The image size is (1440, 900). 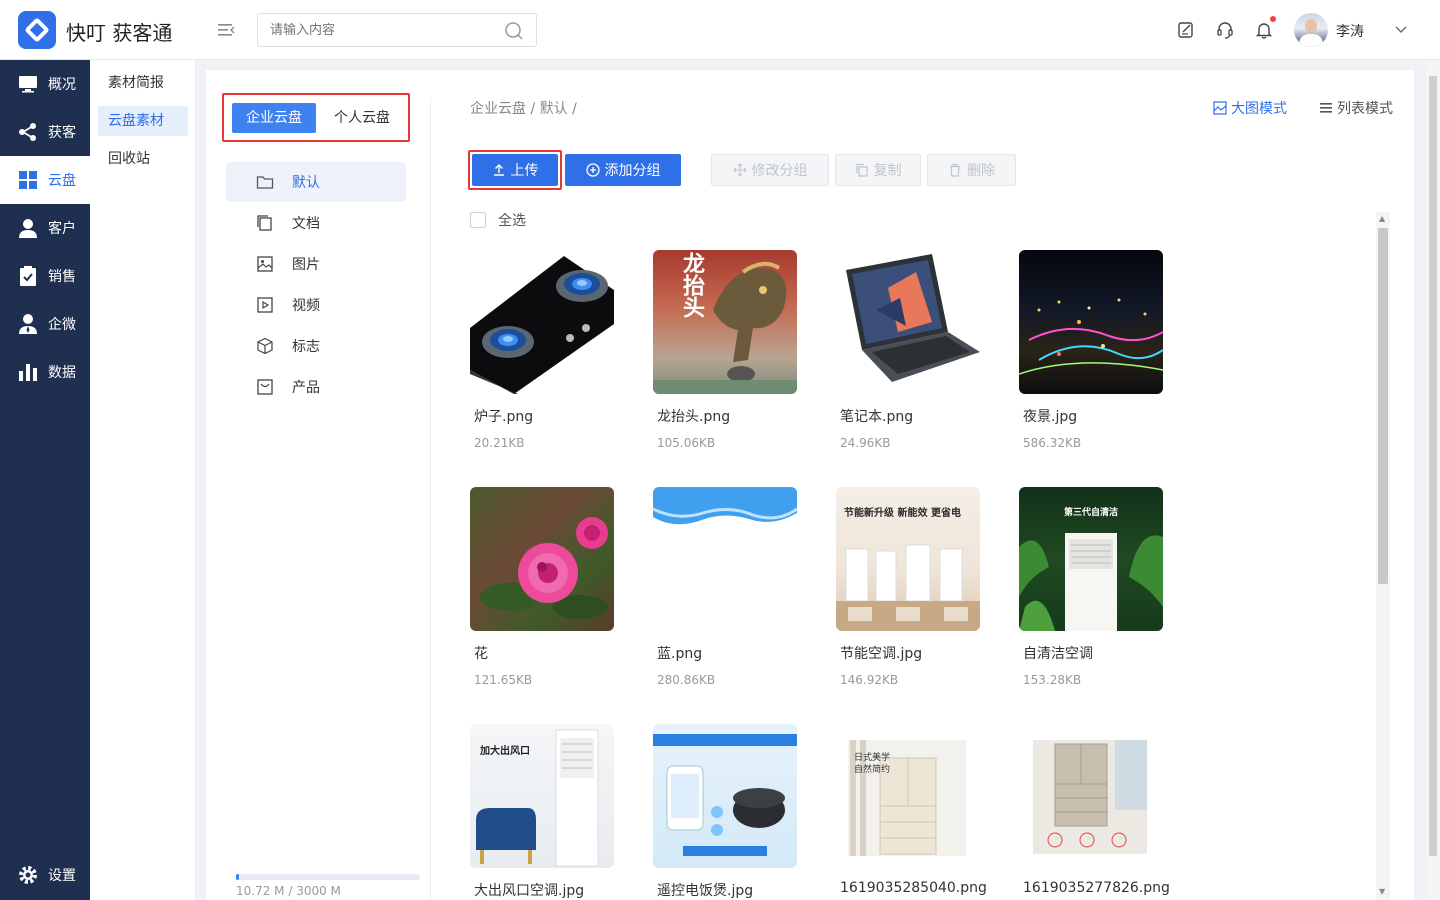 What do you see at coordinates (913, 888) in the screenshot?
I see `file-name: 1619035285040.png` at bounding box center [913, 888].